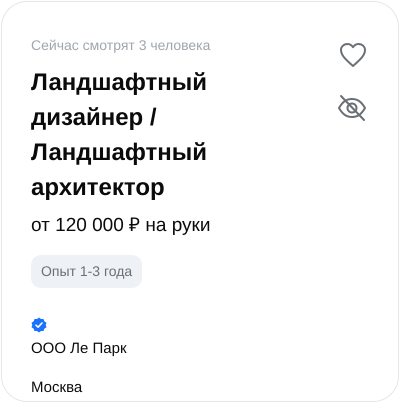 This screenshot has width=400, height=404. What do you see at coordinates (200, 349) in the screenshot?
I see `company-name: ООО Ле Парк` at bounding box center [200, 349].